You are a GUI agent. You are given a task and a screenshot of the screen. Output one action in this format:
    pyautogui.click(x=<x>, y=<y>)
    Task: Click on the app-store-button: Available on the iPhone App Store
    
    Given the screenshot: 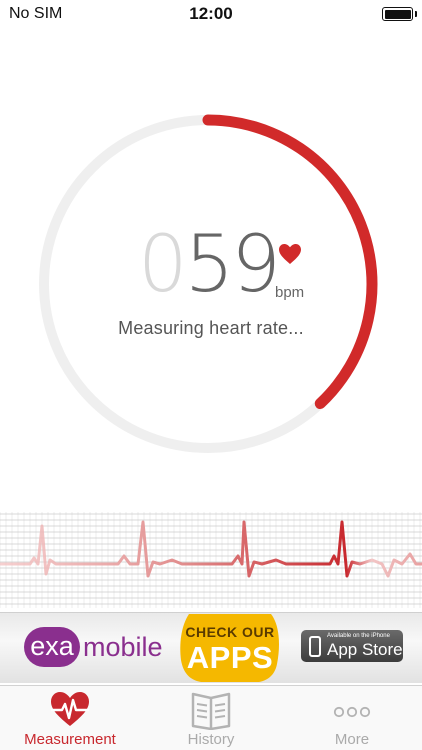 What is the action you would take?
    pyautogui.click(x=352, y=646)
    